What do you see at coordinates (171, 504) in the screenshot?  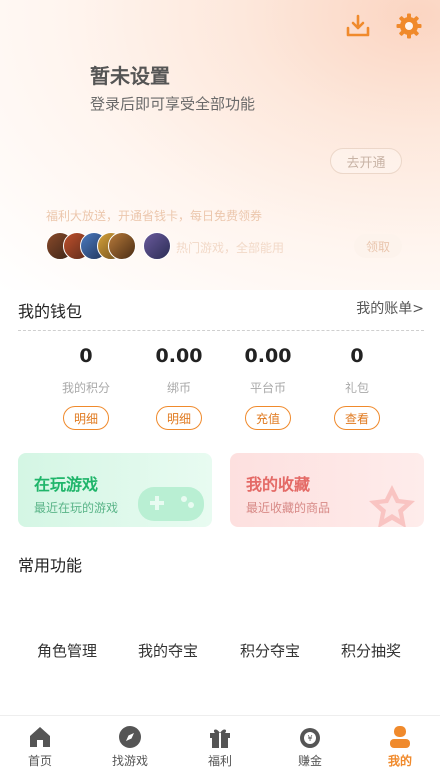 I see `gamepad-icon` at bounding box center [171, 504].